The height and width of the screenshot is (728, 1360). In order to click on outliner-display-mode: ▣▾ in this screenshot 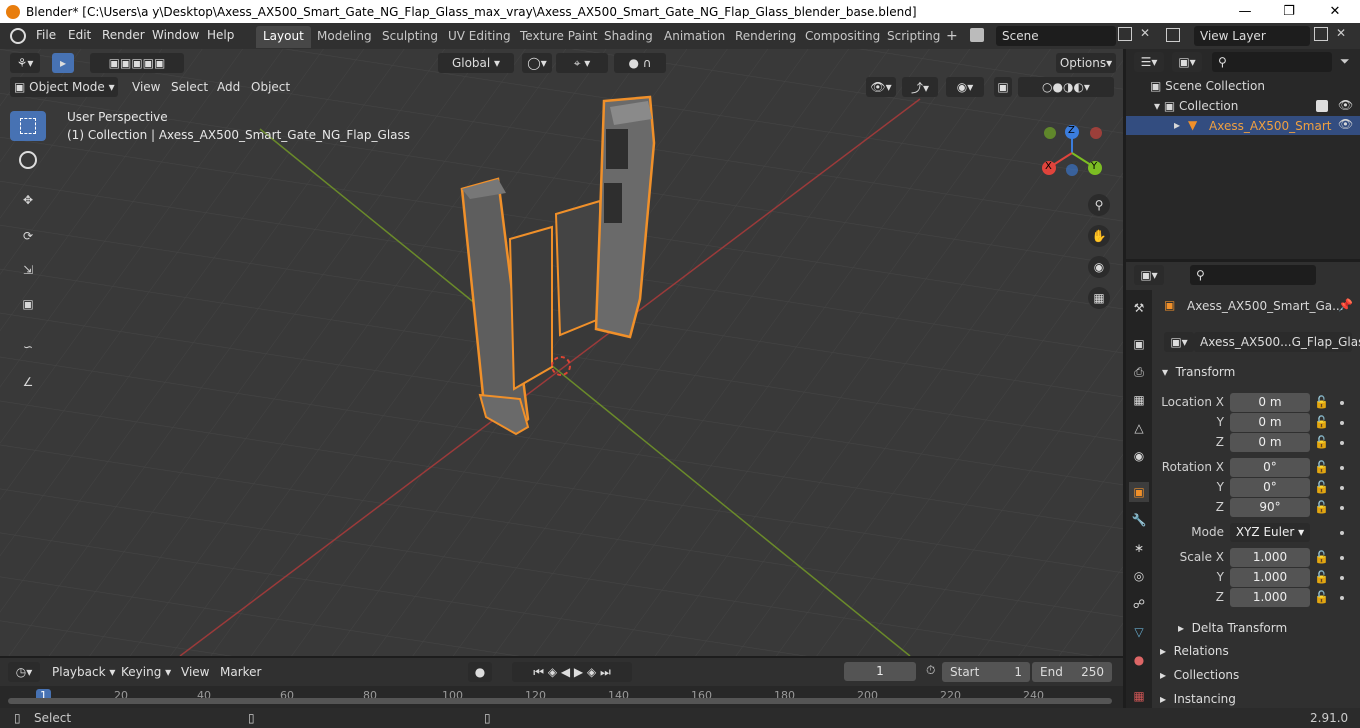, I will do `click(1187, 62)`.